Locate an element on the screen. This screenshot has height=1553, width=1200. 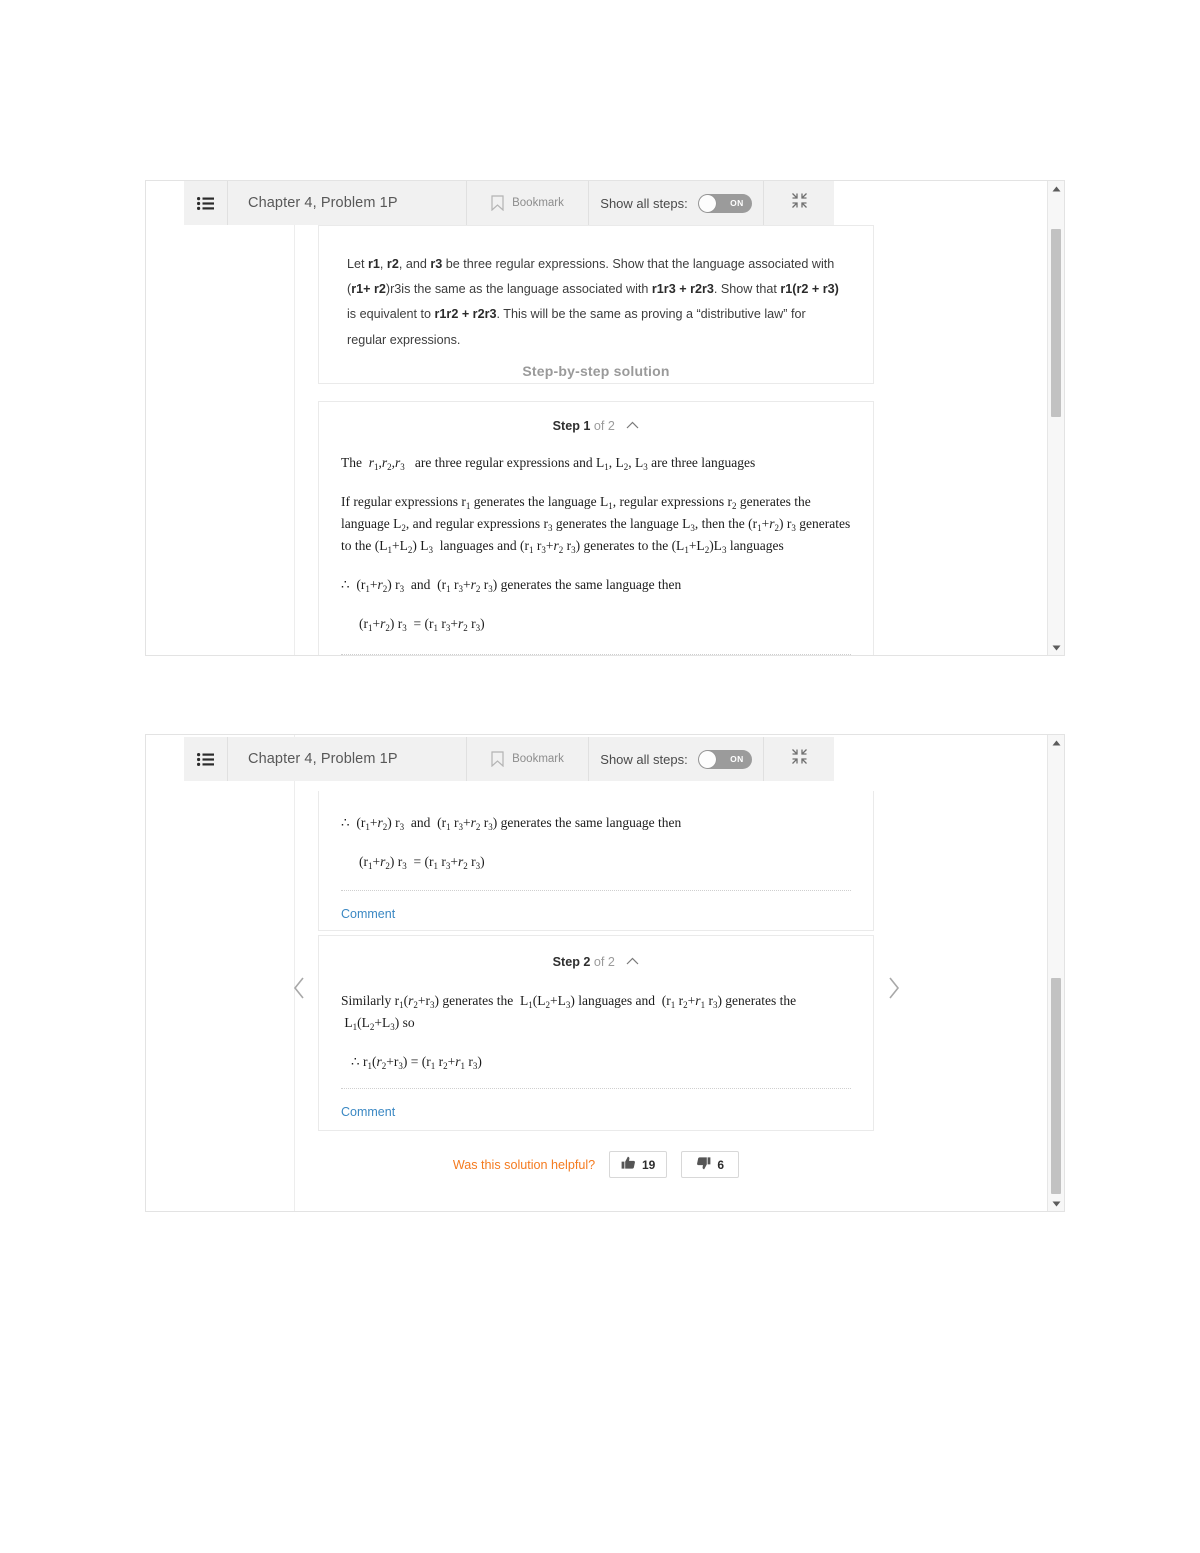
step-2-label: Step 2 is located at coordinates (571, 962).